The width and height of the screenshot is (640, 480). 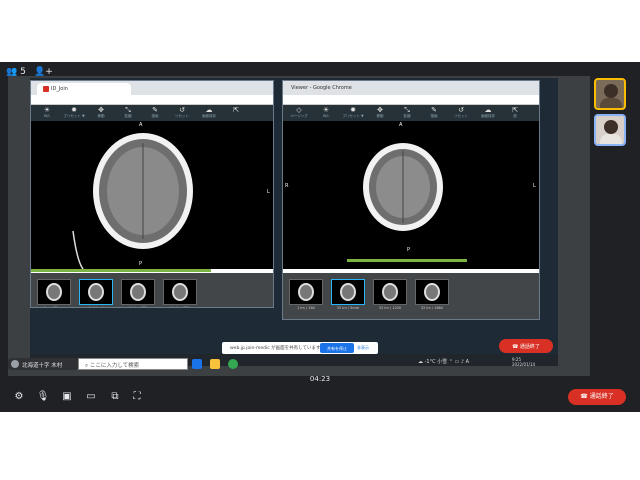 I want to click on viewer-tool-button: ⇱, so click(x=236, y=113).